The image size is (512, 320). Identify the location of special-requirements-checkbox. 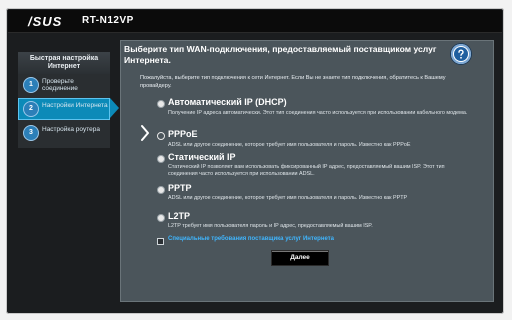
(160, 241).